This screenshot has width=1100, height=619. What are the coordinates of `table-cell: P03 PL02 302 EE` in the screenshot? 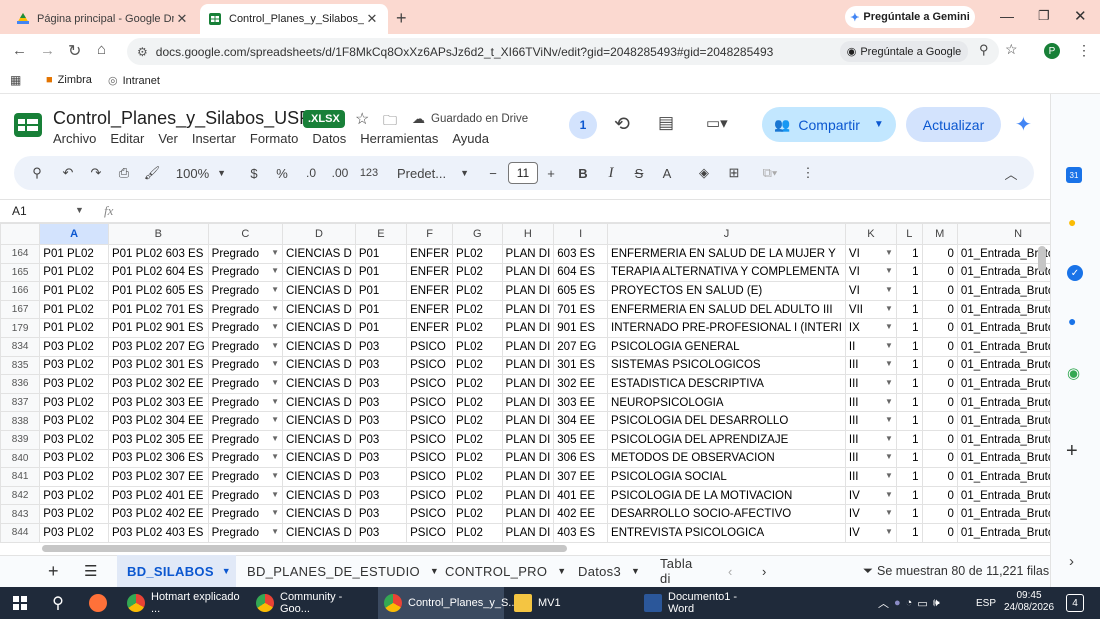 It's located at (158, 384).